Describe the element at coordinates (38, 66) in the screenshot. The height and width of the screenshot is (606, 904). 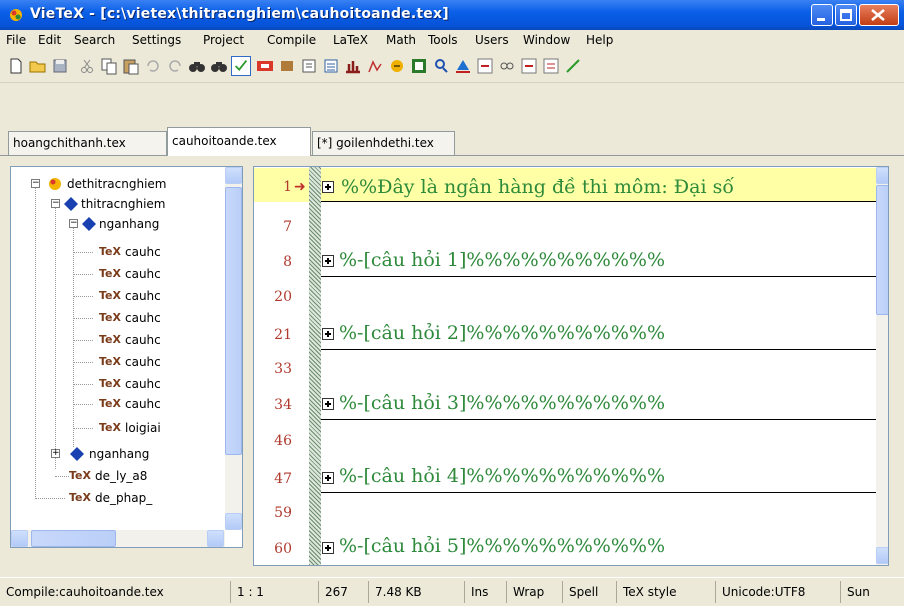
I see `open-folder-icon` at that location.